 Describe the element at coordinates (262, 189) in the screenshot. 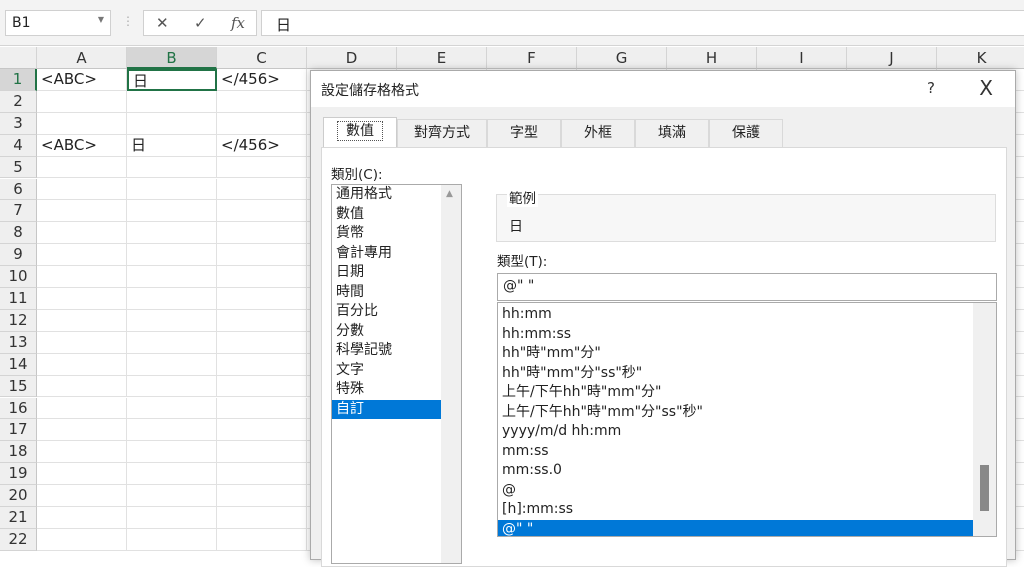

I see `cell-C6` at that location.